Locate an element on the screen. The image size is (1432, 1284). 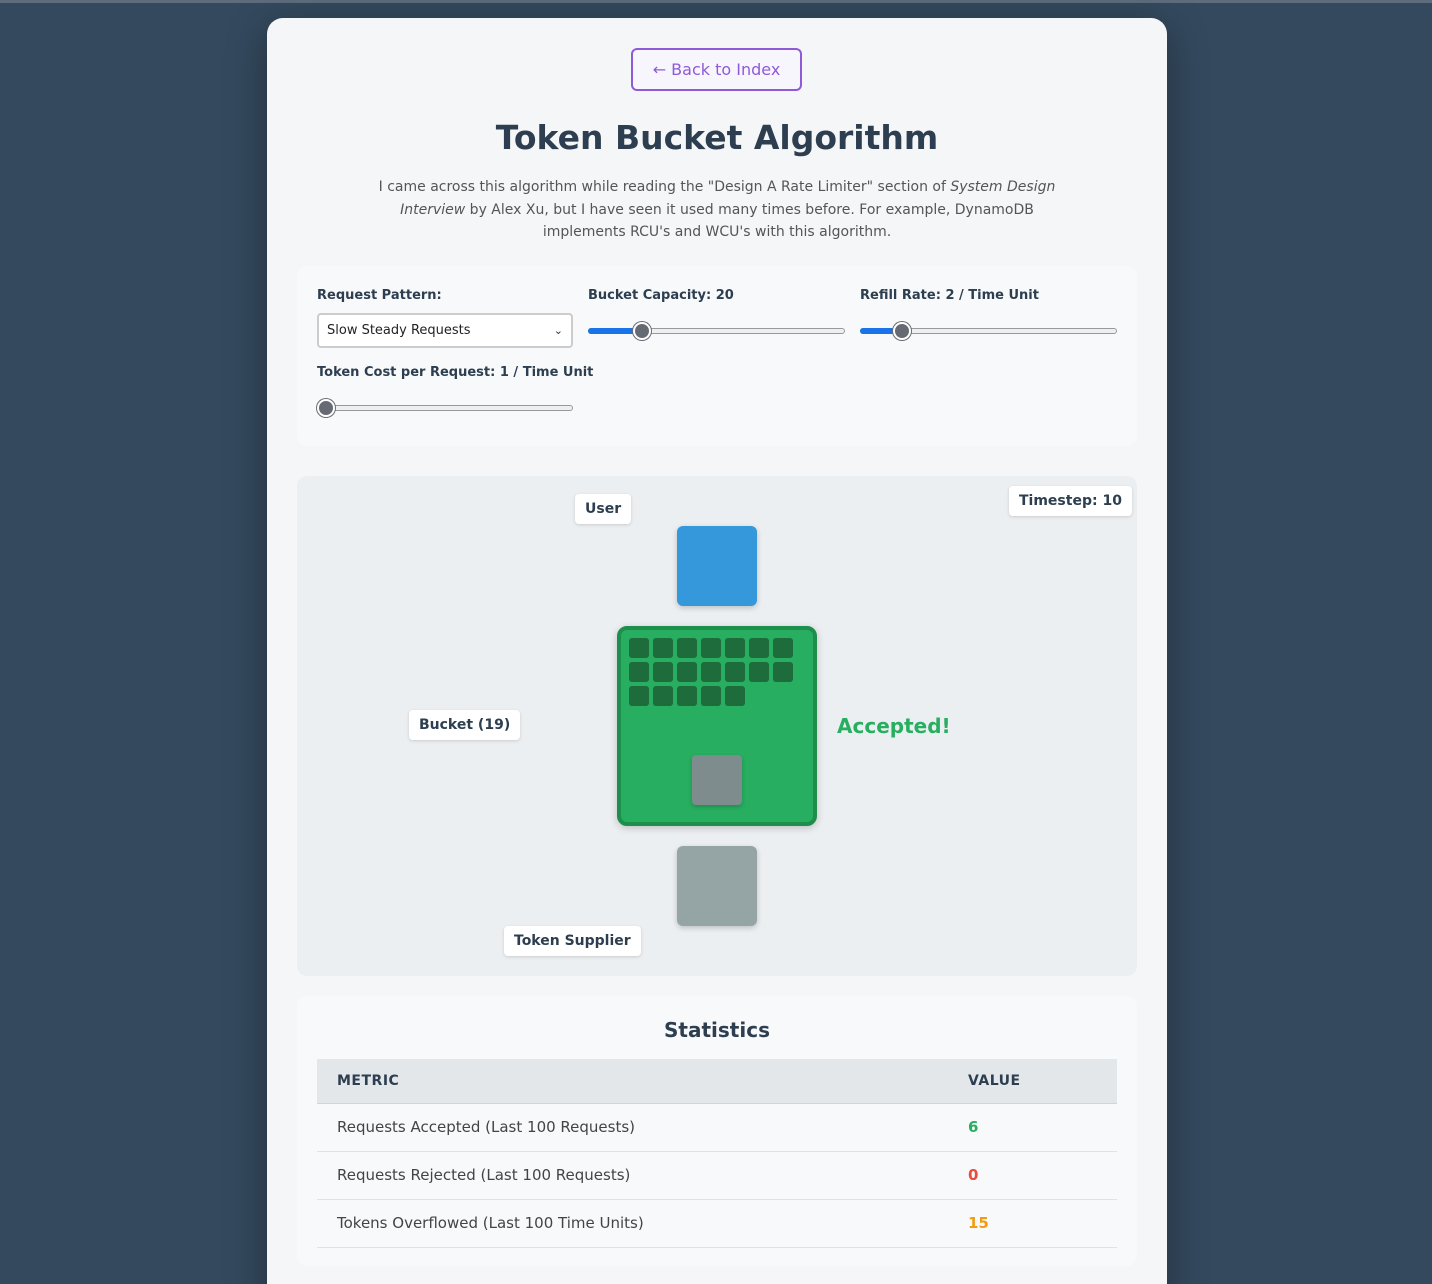
token-supplier-label: Token Supplier is located at coordinates (572, 941).